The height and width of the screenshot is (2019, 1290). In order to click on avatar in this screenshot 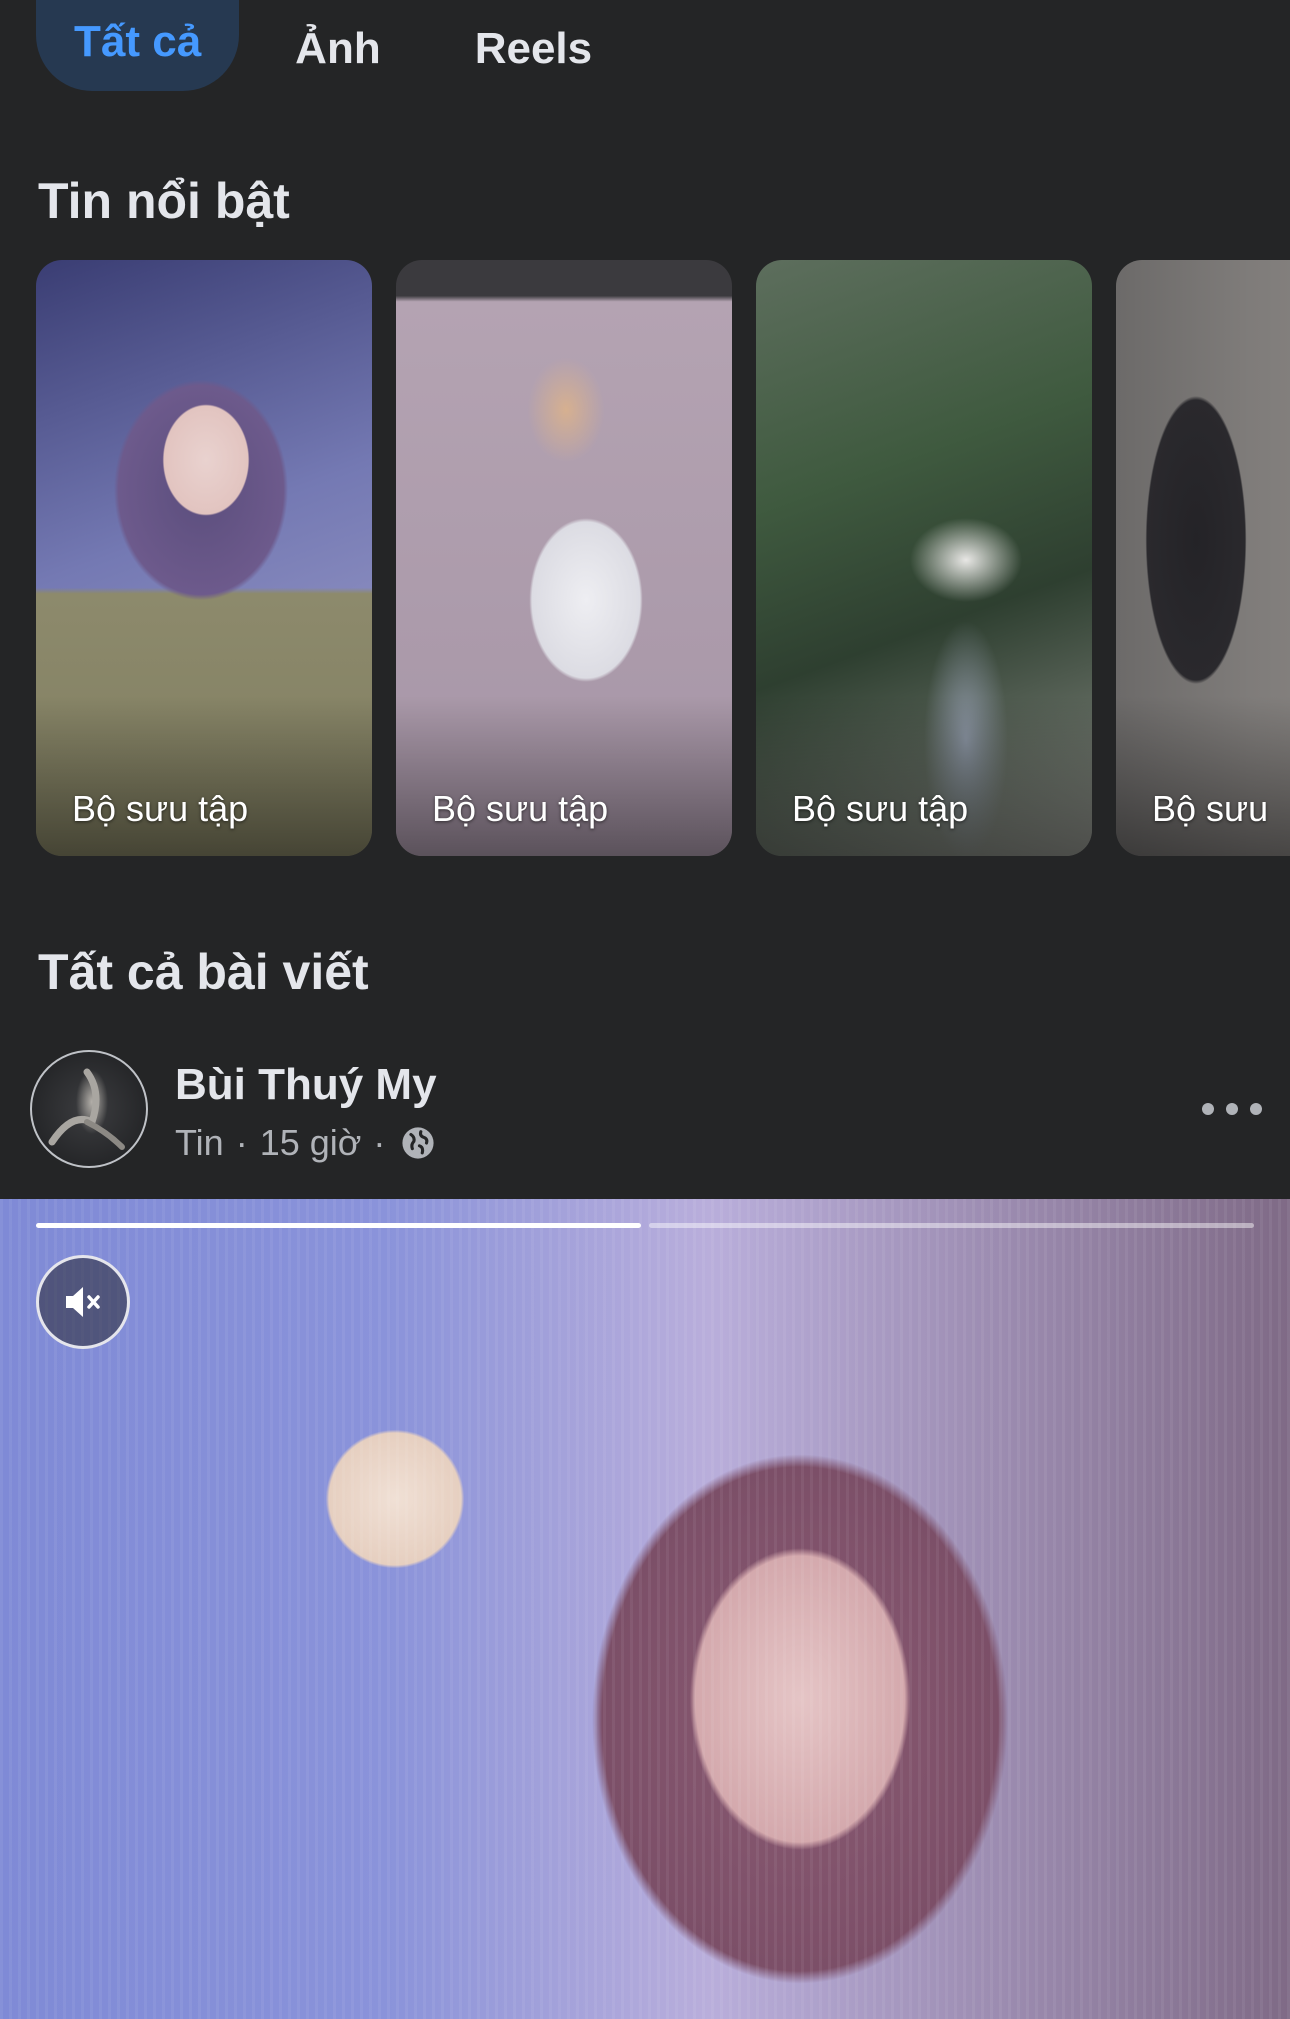, I will do `click(89, 1109)`.